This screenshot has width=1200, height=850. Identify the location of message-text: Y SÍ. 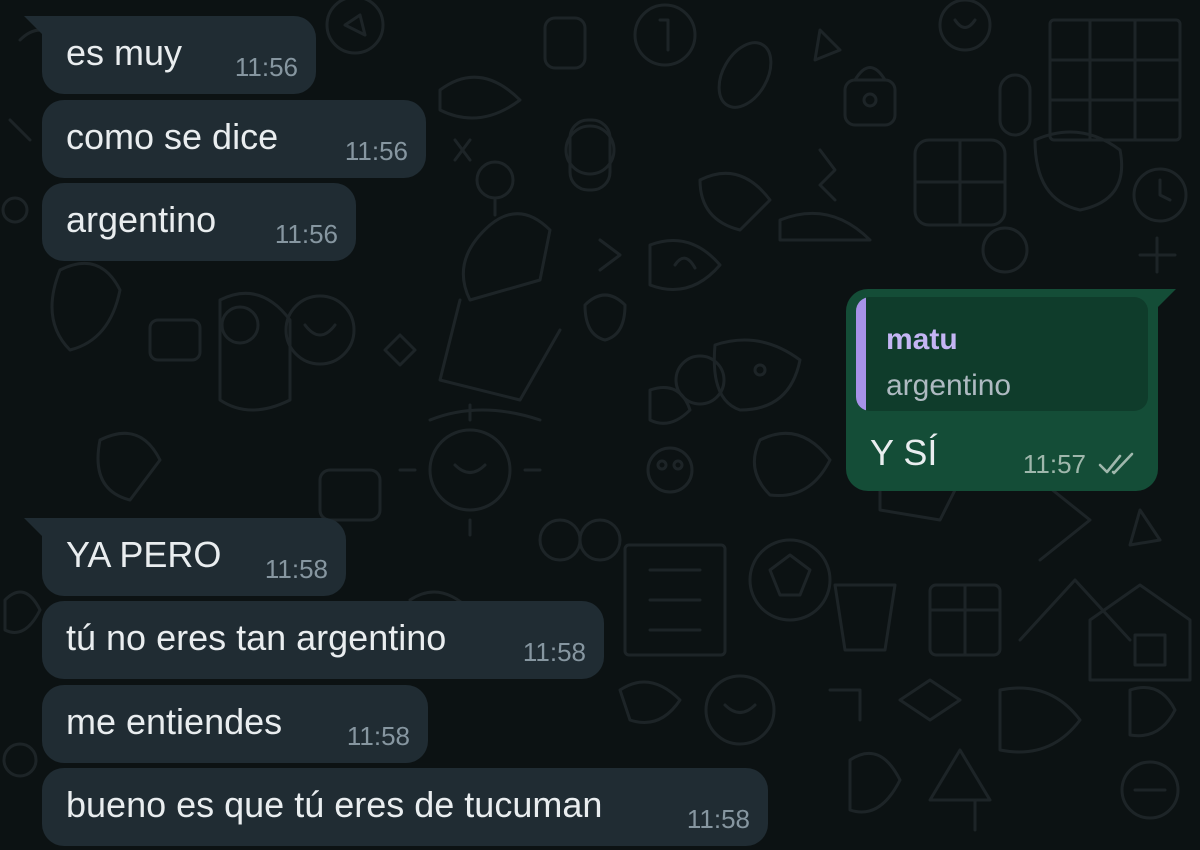
(904, 452).